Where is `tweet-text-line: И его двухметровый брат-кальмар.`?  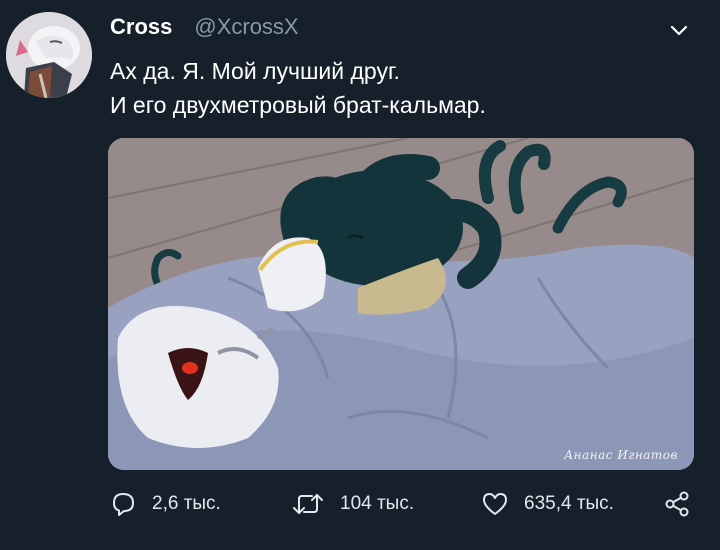 tweet-text-line: И его двухметровый брат-кальмар. is located at coordinates (298, 105).